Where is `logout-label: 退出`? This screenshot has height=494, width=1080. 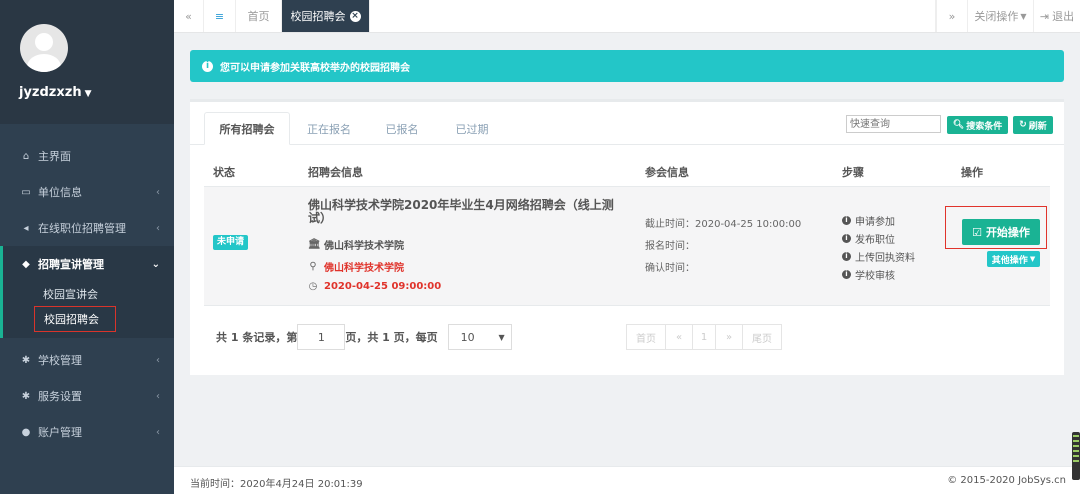 logout-label: 退出 is located at coordinates (1063, 16).